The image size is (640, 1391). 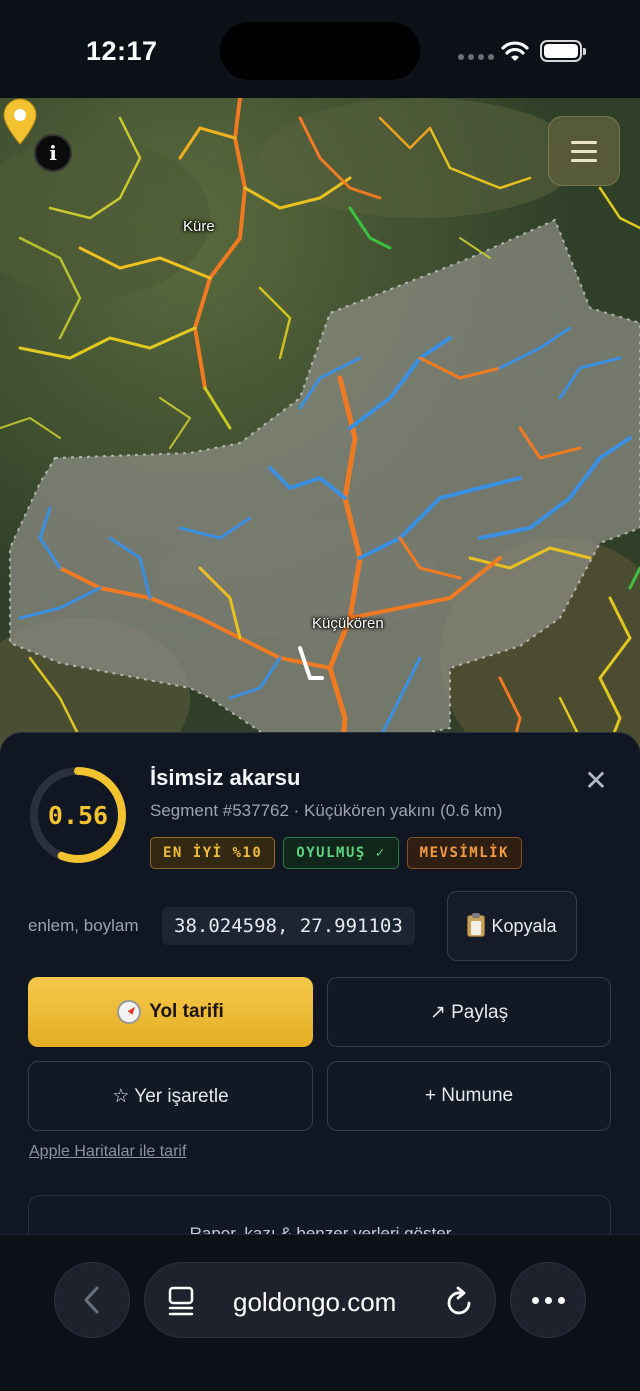 I want to click on score-value: 0.56, so click(x=78, y=815).